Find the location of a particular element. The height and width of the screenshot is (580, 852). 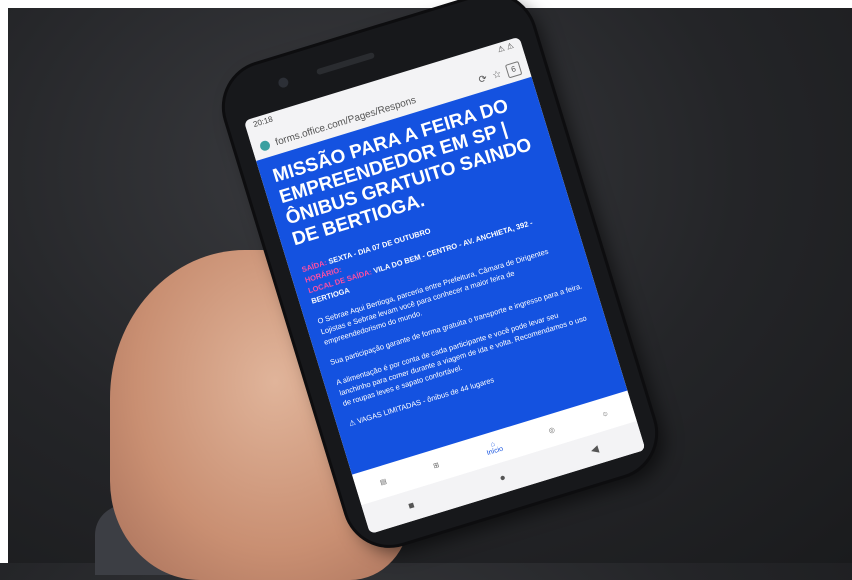

top-border is located at coordinates (426, 4).